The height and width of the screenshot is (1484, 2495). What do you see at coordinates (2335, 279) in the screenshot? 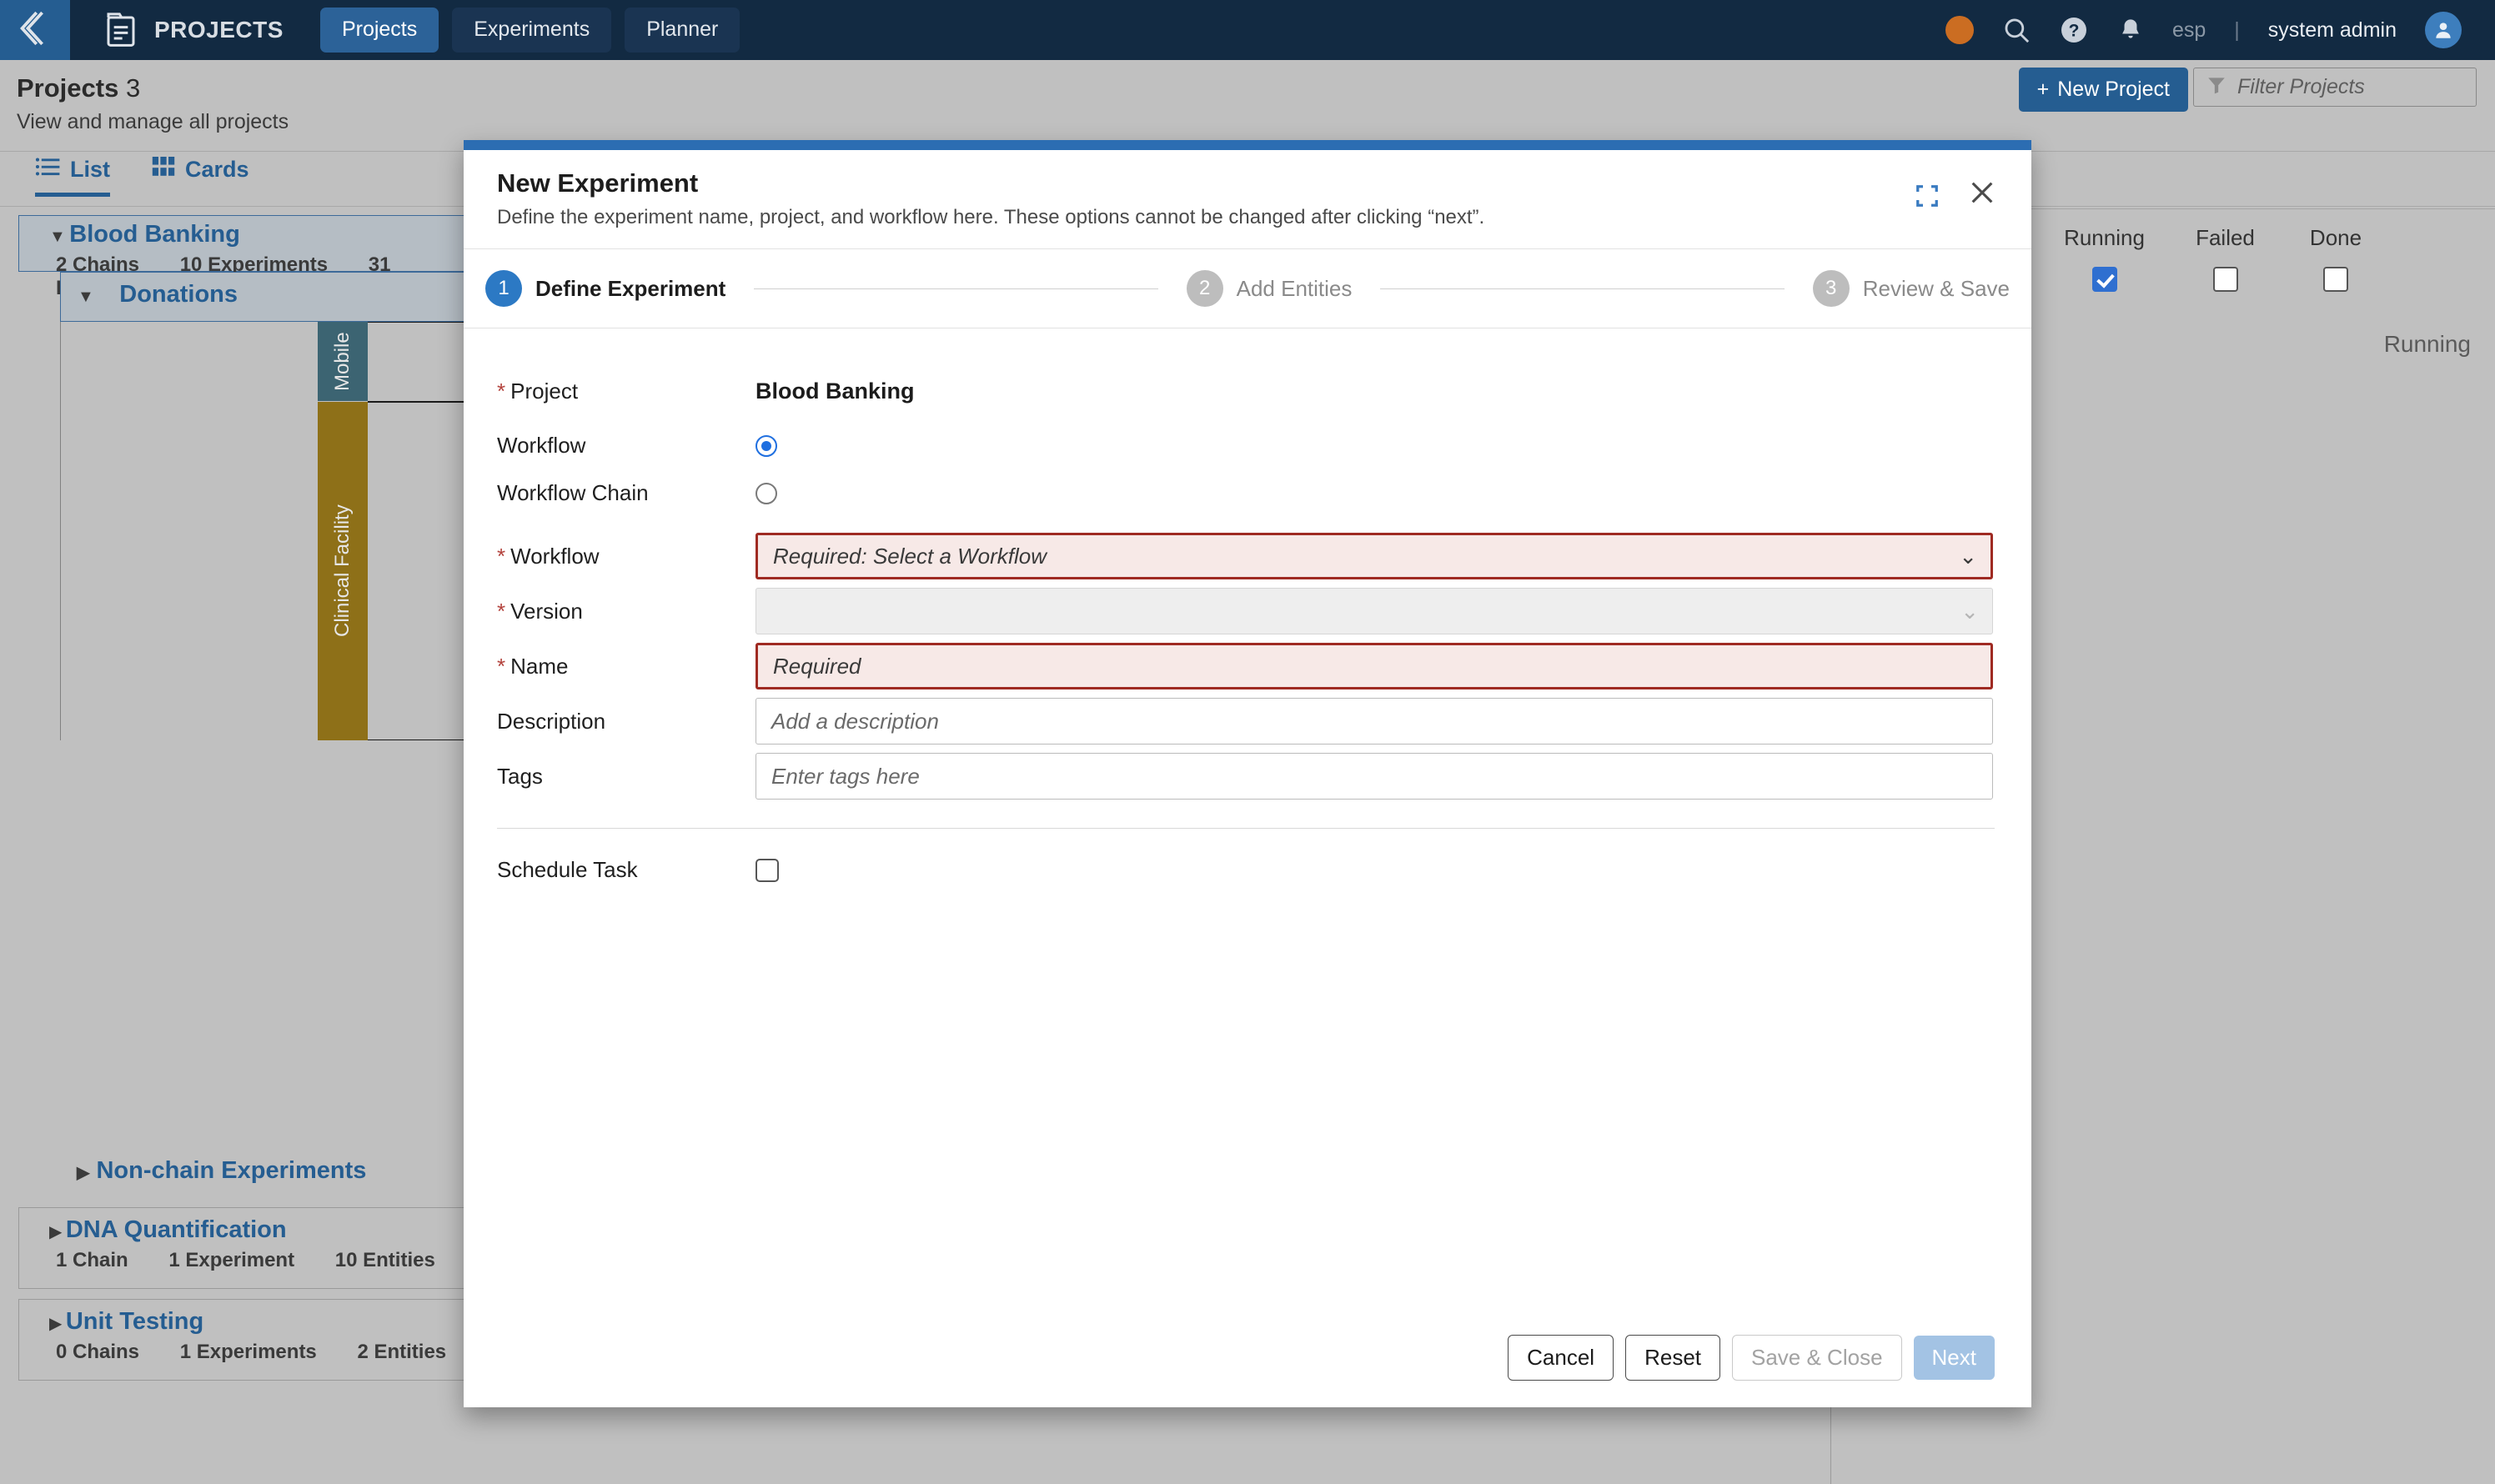
I see `checkbox-done` at bounding box center [2335, 279].